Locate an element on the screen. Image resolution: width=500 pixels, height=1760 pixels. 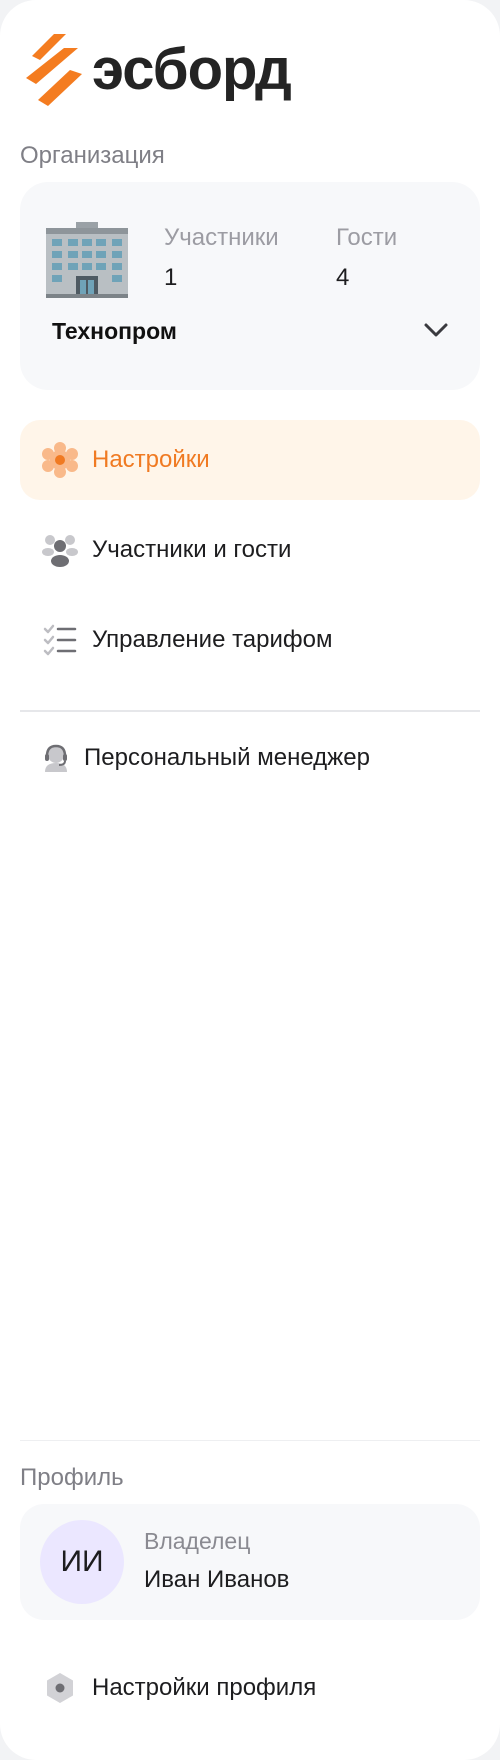
nav-item-label: Настройки профиля is located at coordinates (204, 1687).